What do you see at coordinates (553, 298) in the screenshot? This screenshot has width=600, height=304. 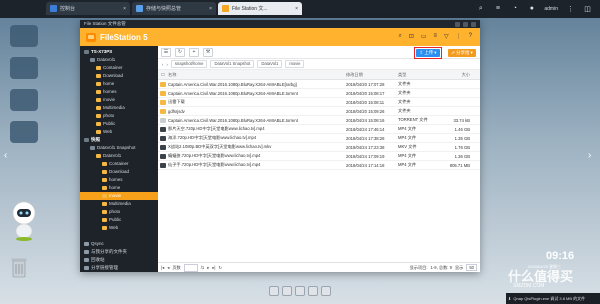 I see `download-bar: ⬇ Qnap QtsPlugin.exe 调试 3.8 MB 的文件` at bounding box center [553, 298].